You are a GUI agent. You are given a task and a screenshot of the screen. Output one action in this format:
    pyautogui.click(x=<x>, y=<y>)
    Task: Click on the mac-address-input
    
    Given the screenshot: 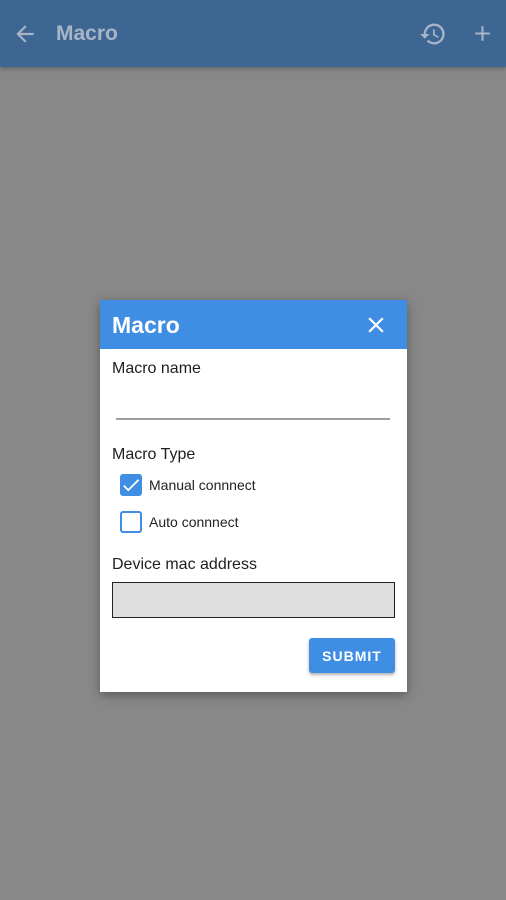 What is the action you would take?
    pyautogui.click(x=253, y=600)
    